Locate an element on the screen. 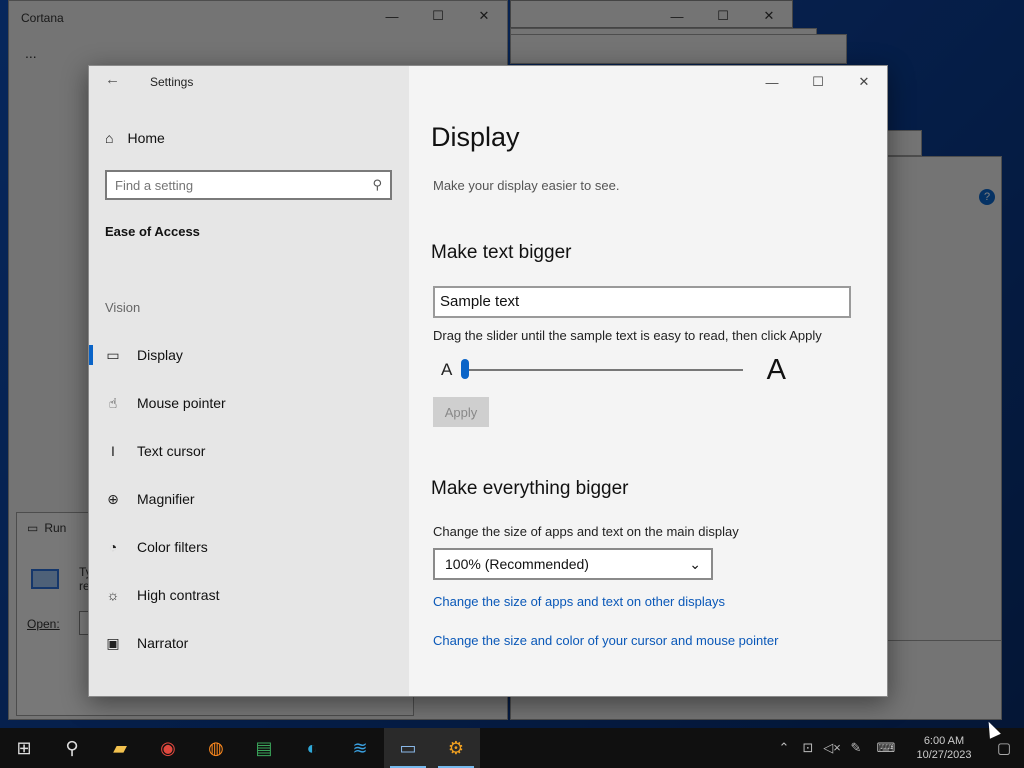 This screenshot has height=768, width=1024. section-make-everything-bigger: Make everything bigger is located at coordinates (530, 488).